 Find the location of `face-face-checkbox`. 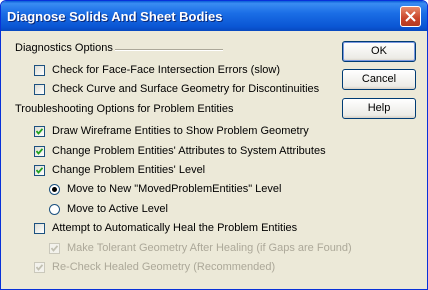

face-face-checkbox is located at coordinates (39, 70).